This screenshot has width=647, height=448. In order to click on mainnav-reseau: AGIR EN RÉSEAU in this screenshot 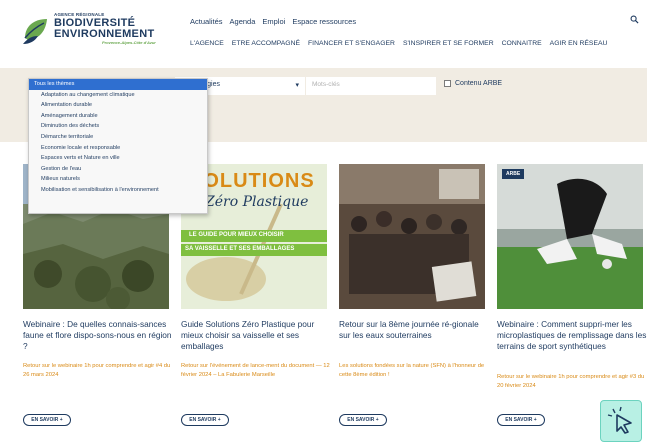, I will do `click(579, 43)`.